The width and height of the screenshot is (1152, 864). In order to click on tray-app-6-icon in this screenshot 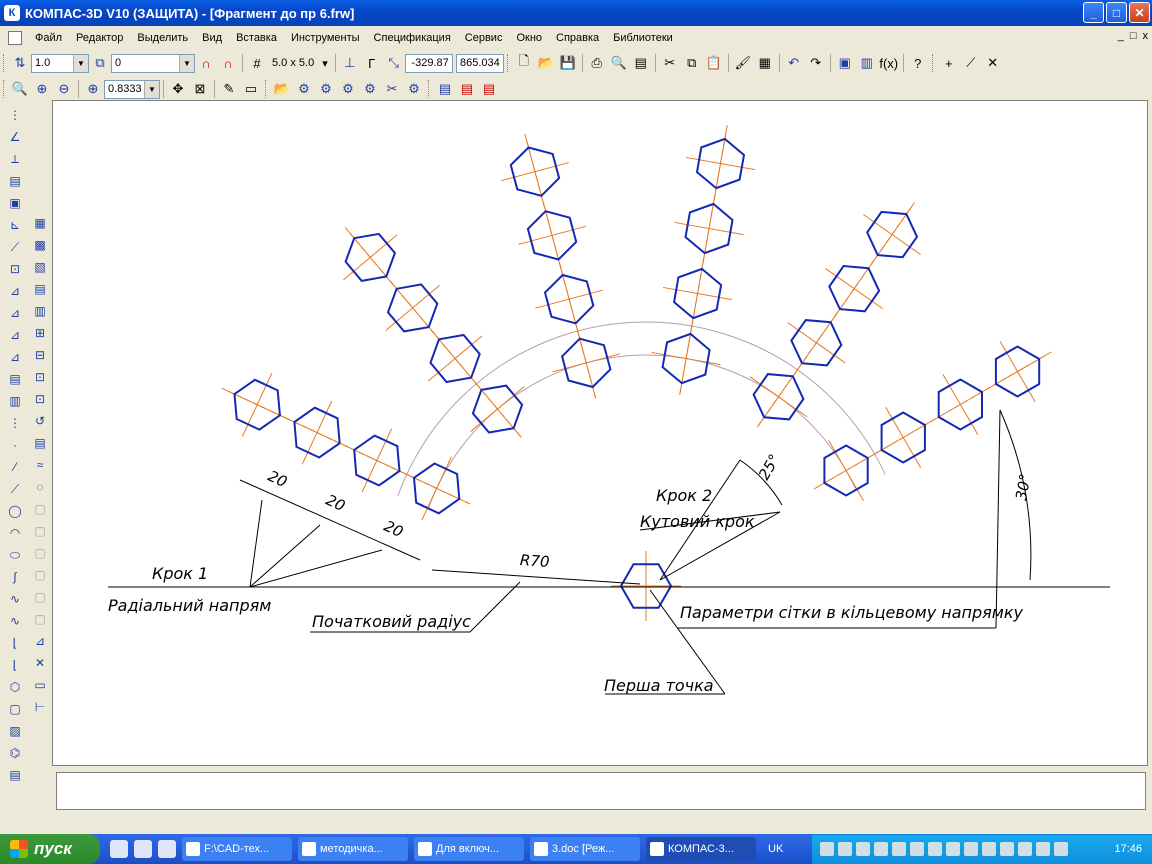, I will do `click(917, 849)`.